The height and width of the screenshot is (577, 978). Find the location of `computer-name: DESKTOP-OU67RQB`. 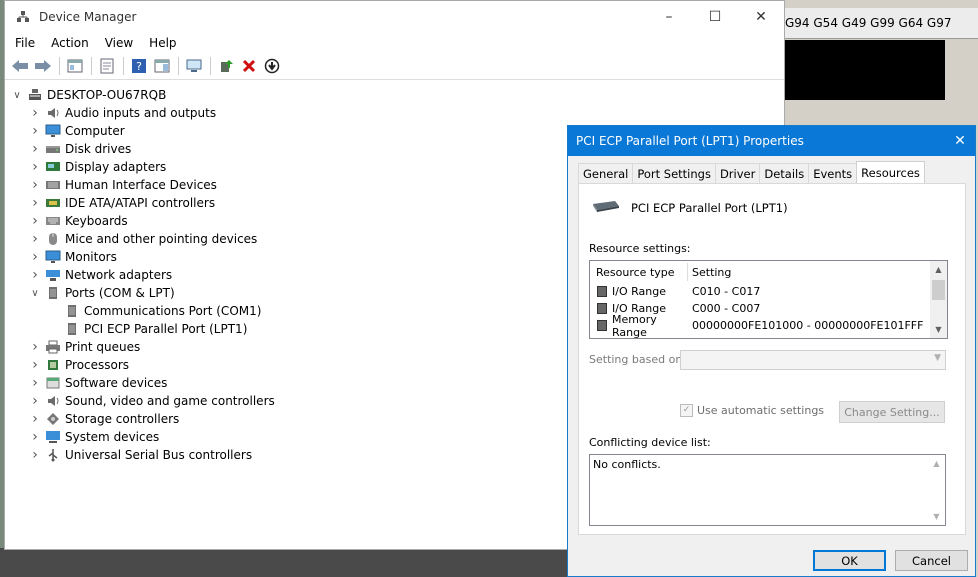

computer-name: DESKTOP-OU67RQB is located at coordinates (107, 95).